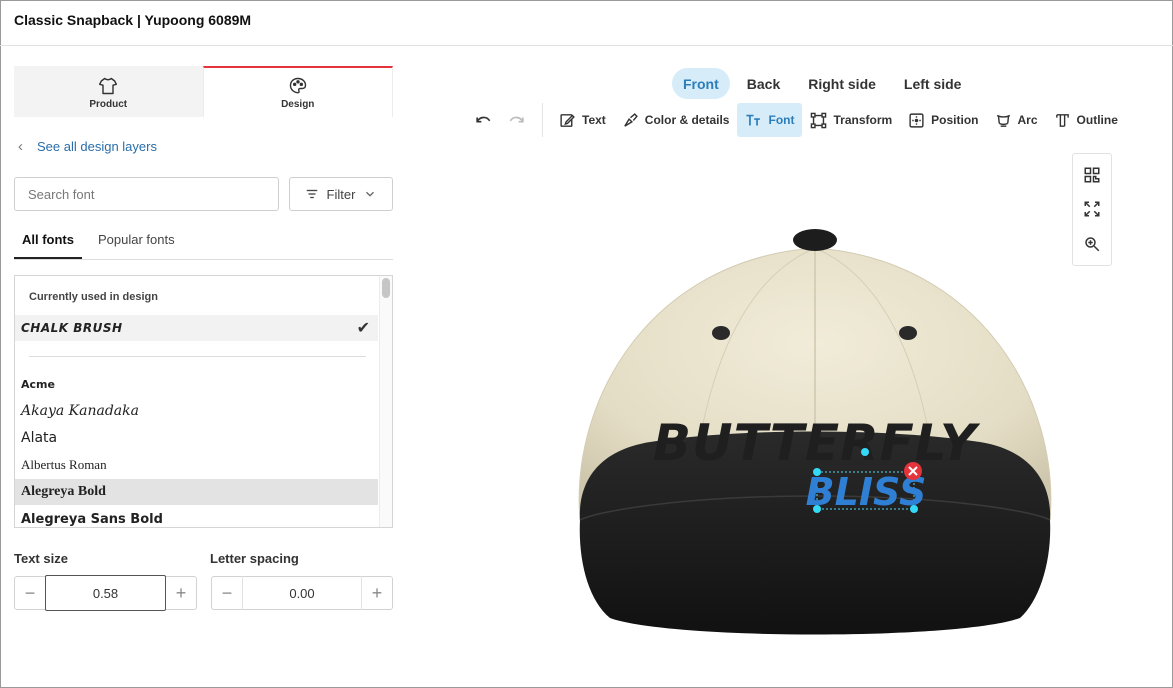  I want to click on redo-button, so click(517, 120).